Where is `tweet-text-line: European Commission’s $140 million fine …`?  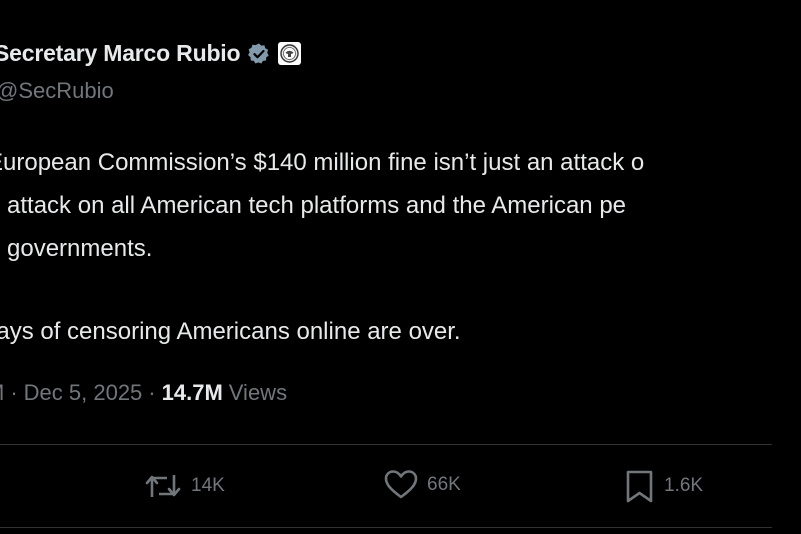
tweet-text-line: European Commission’s $140 million fine … is located at coordinates (322, 162).